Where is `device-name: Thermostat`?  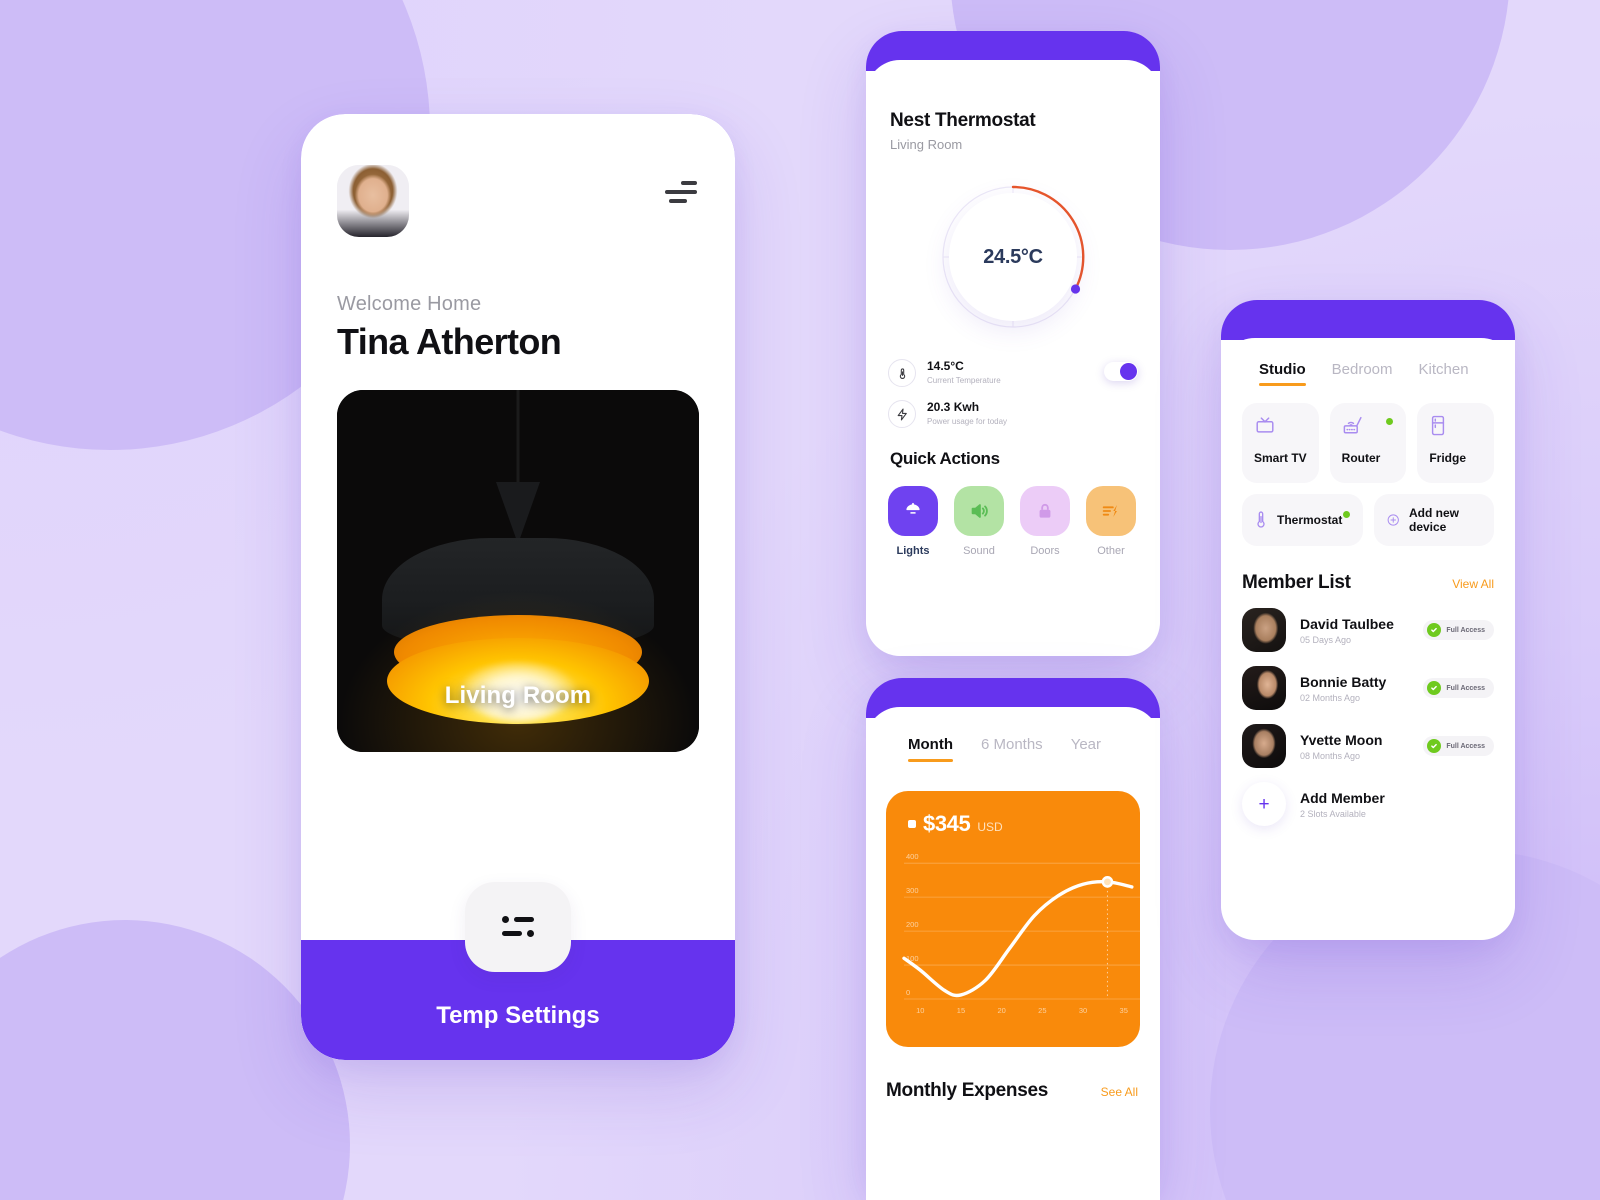 device-name: Thermostat is located at coordinates (1310, 520).